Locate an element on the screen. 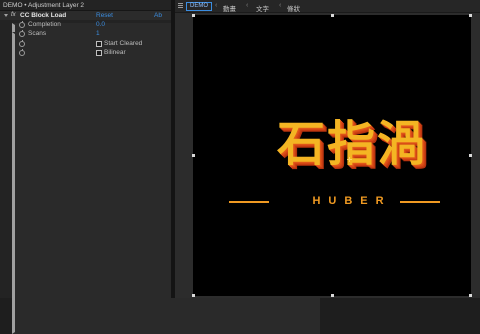  composition-tab-bar: DEMO ‹ 動畫 ‹ 文字 ‹ 條狀 is located at coordinates (327, 6).